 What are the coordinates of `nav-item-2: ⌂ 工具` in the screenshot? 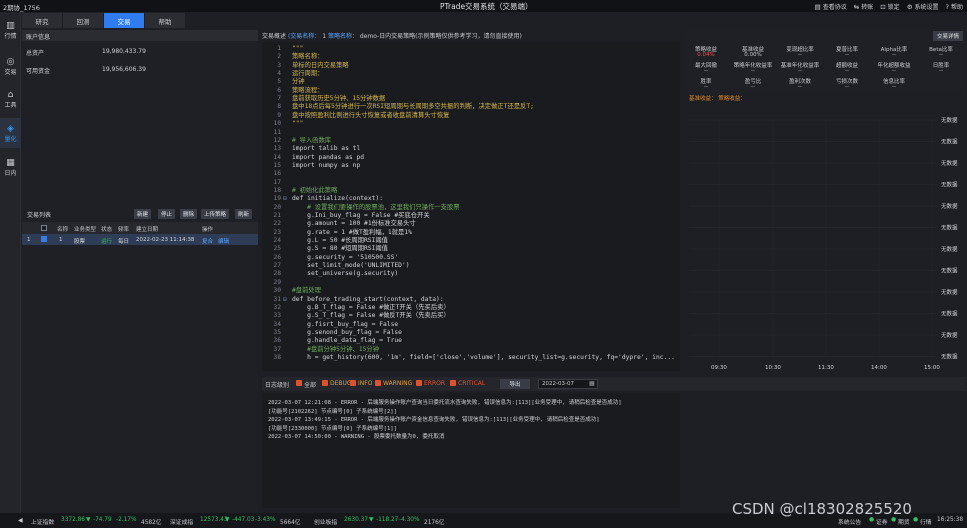 It's located at (10, 99).